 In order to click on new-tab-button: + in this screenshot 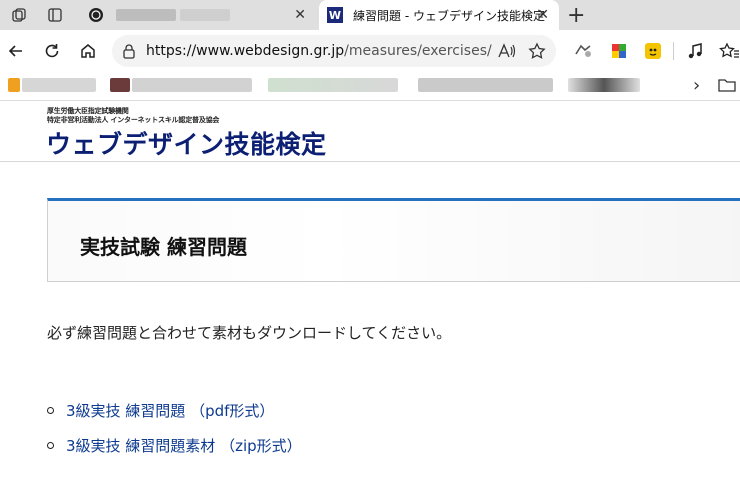, I will do `click(576, 15)`.